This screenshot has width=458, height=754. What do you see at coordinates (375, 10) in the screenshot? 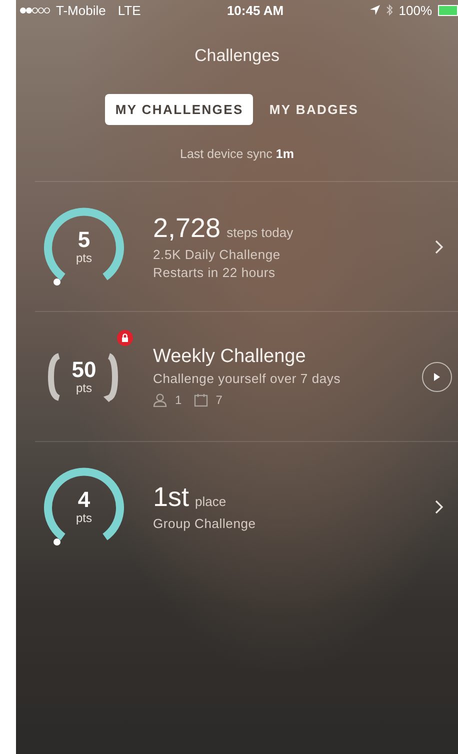
I see `location-arrow-icon` at bounding box center [375, 10].